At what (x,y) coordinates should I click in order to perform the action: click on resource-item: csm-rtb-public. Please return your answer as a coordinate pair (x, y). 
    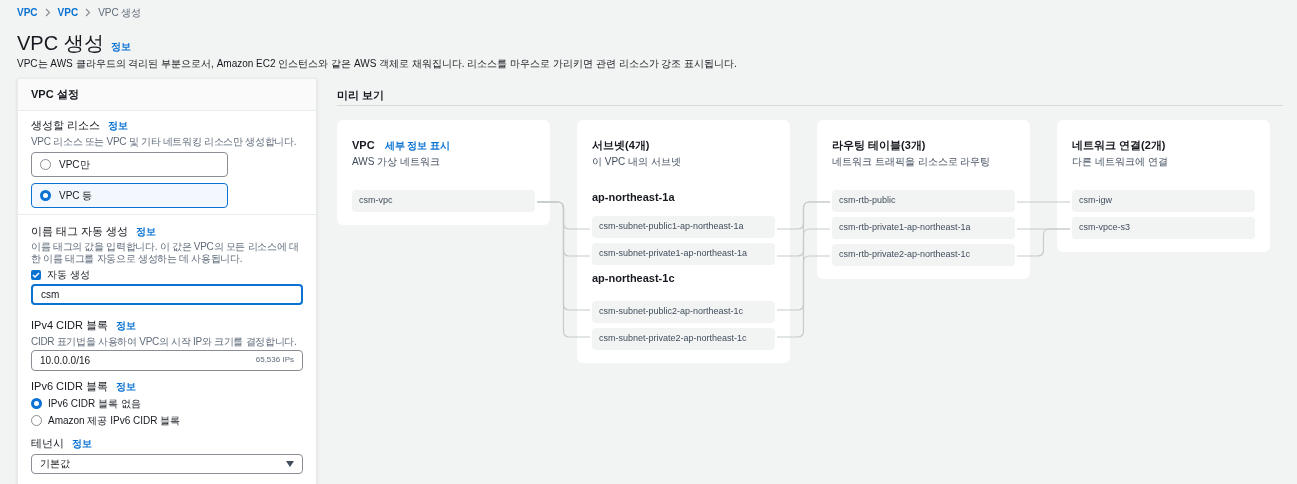
    Looking at the image, I should click on (923, 201).